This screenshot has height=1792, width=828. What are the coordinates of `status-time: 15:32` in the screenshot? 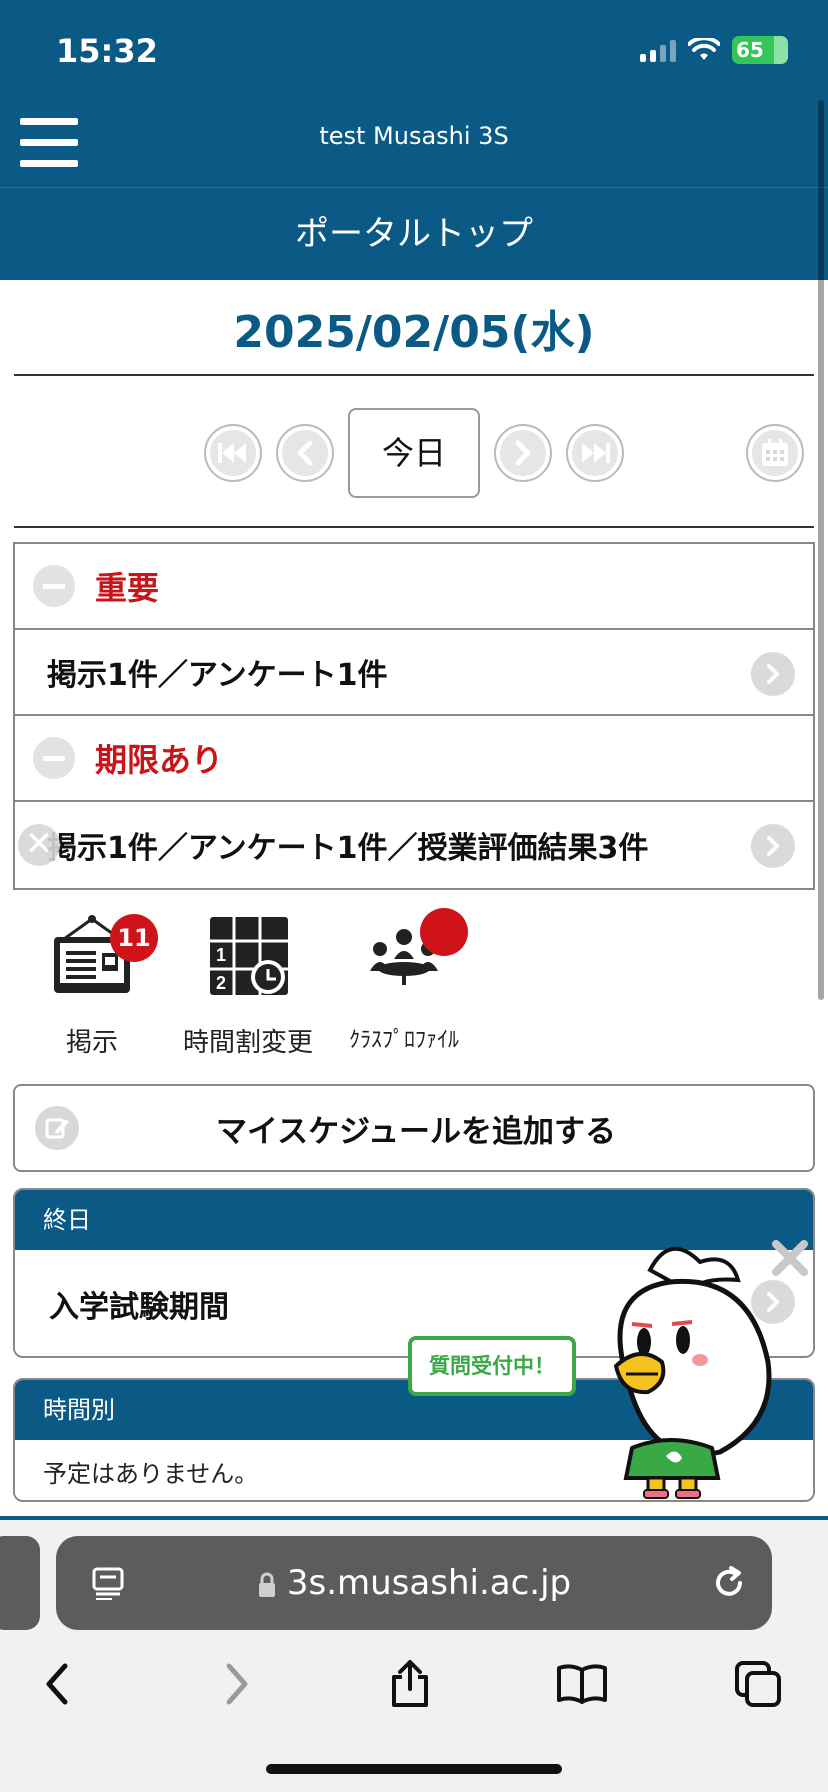 It's located at (107, 51).